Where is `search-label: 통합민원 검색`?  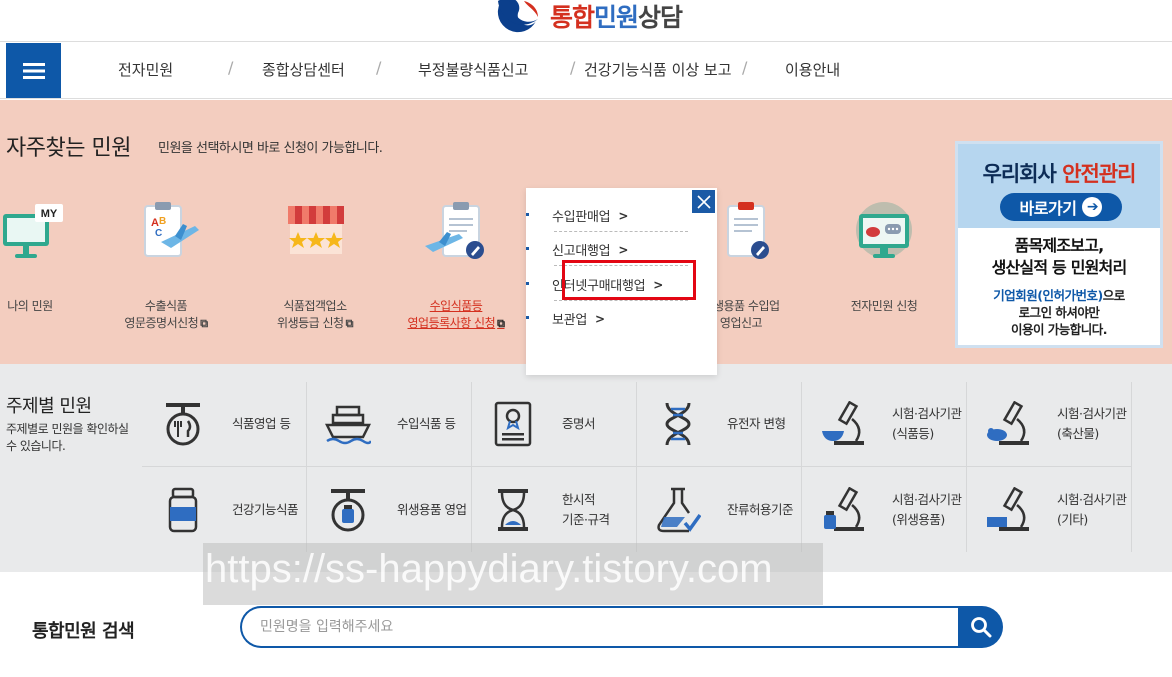
search-label: 통합민원 검색 is located at coordinates (83, 631).